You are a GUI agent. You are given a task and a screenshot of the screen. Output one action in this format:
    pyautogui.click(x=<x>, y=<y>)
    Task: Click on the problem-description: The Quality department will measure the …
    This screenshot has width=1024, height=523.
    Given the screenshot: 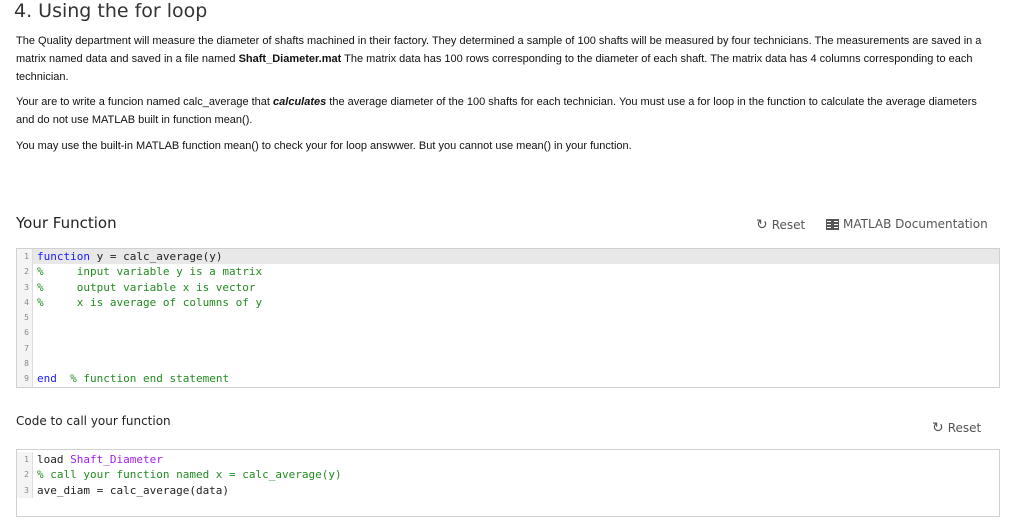 What is the action you would take?
    pyautogui.click(x=506, y=59)
    